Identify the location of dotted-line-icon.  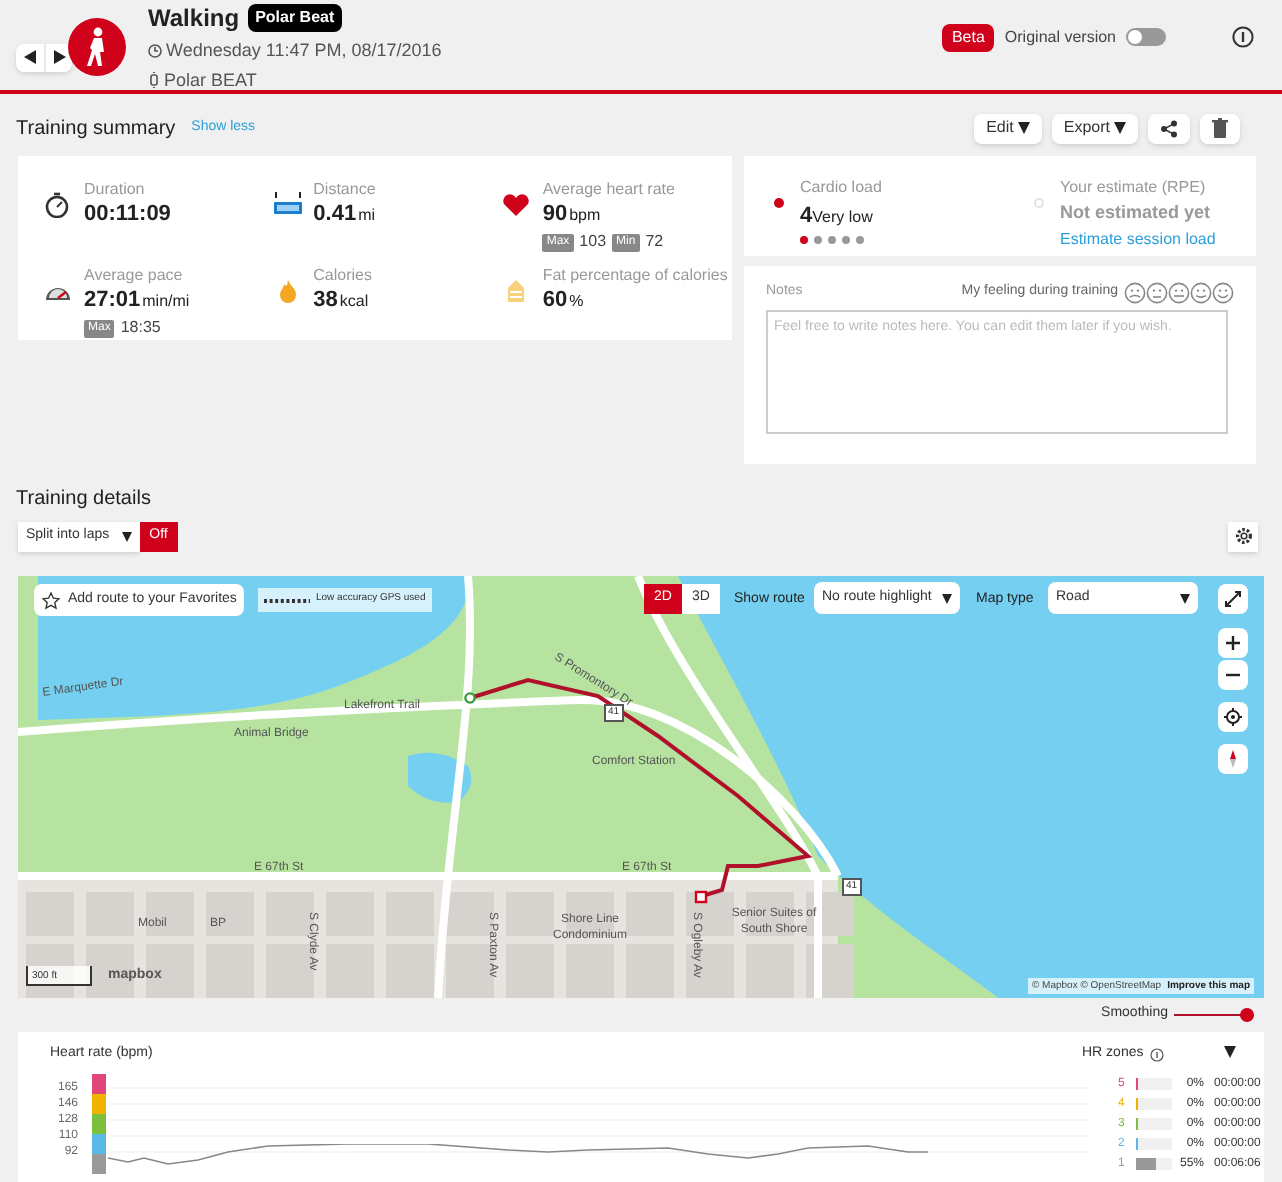
(287, 600).